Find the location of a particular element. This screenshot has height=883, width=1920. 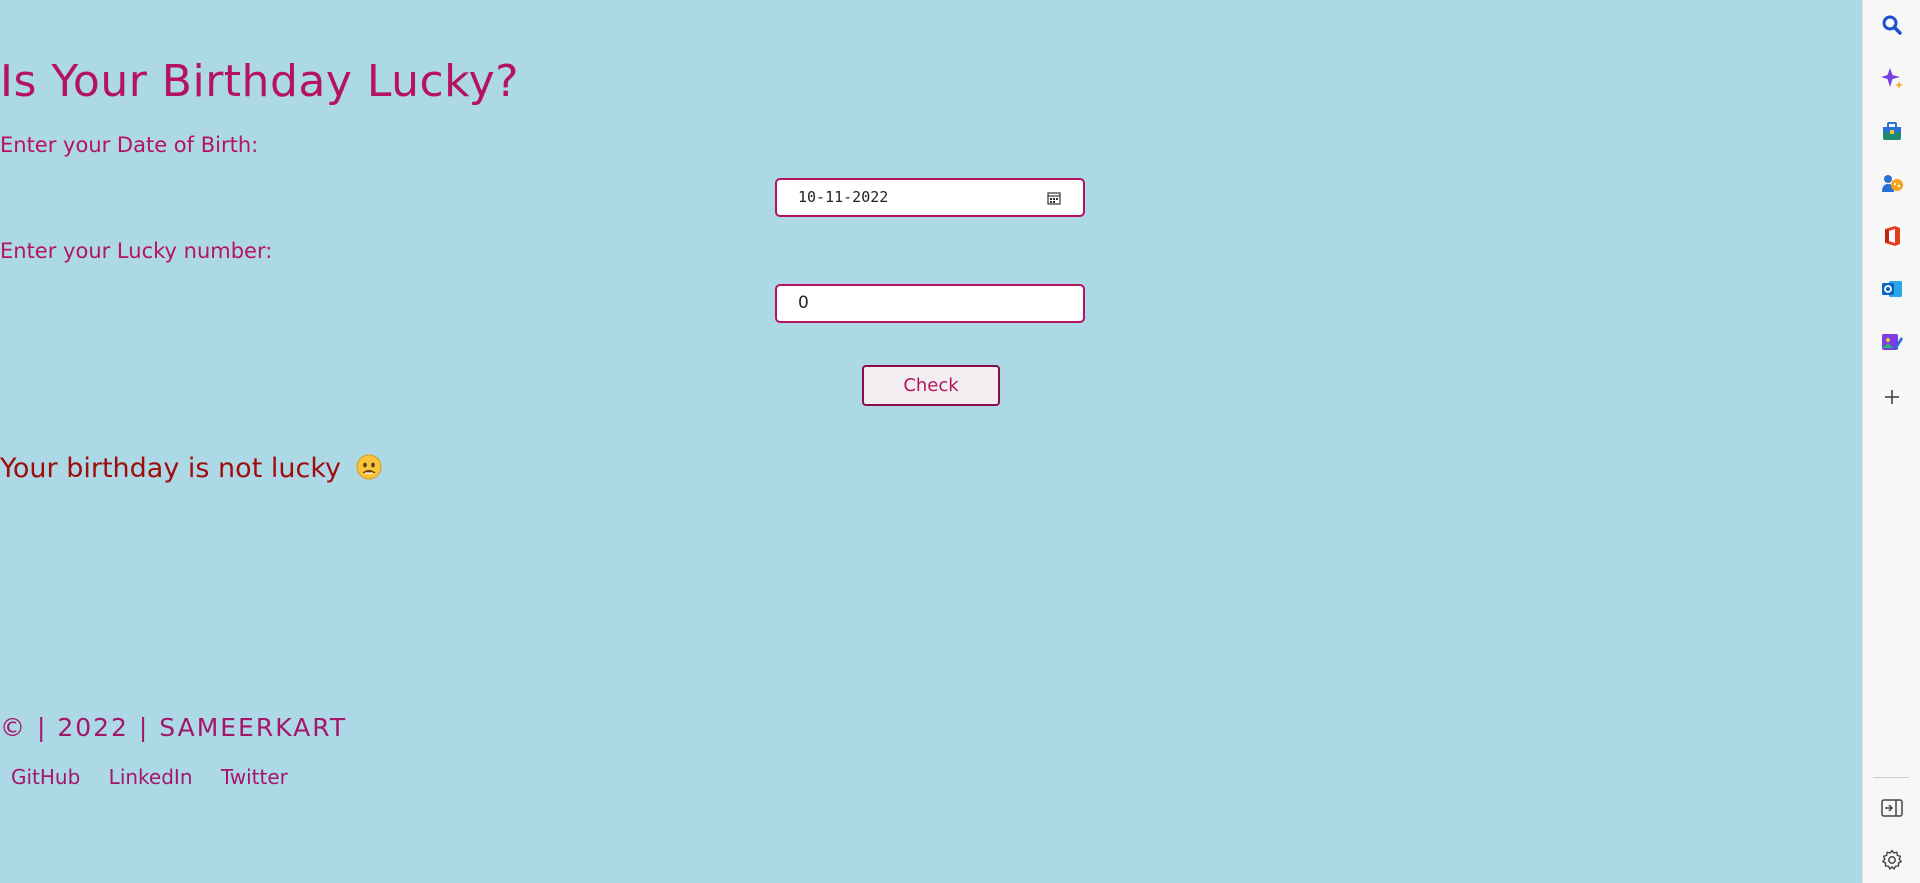

github-link: GitHub is located at coordinates (45, 777).